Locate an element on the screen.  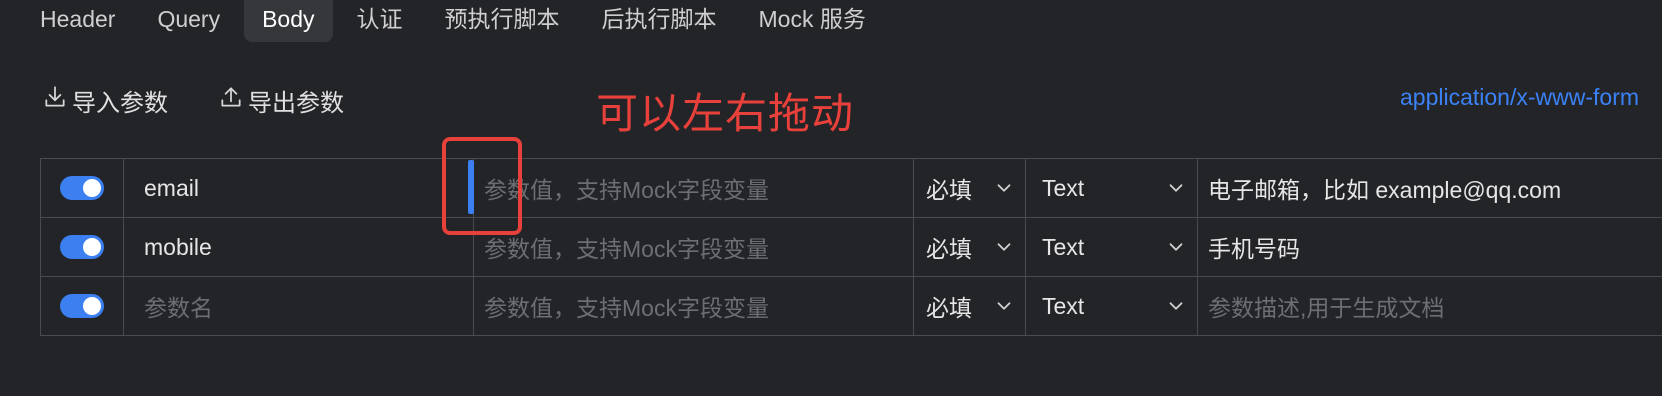
export-params-label: 导出参数 is located at coordinates (296, 103).